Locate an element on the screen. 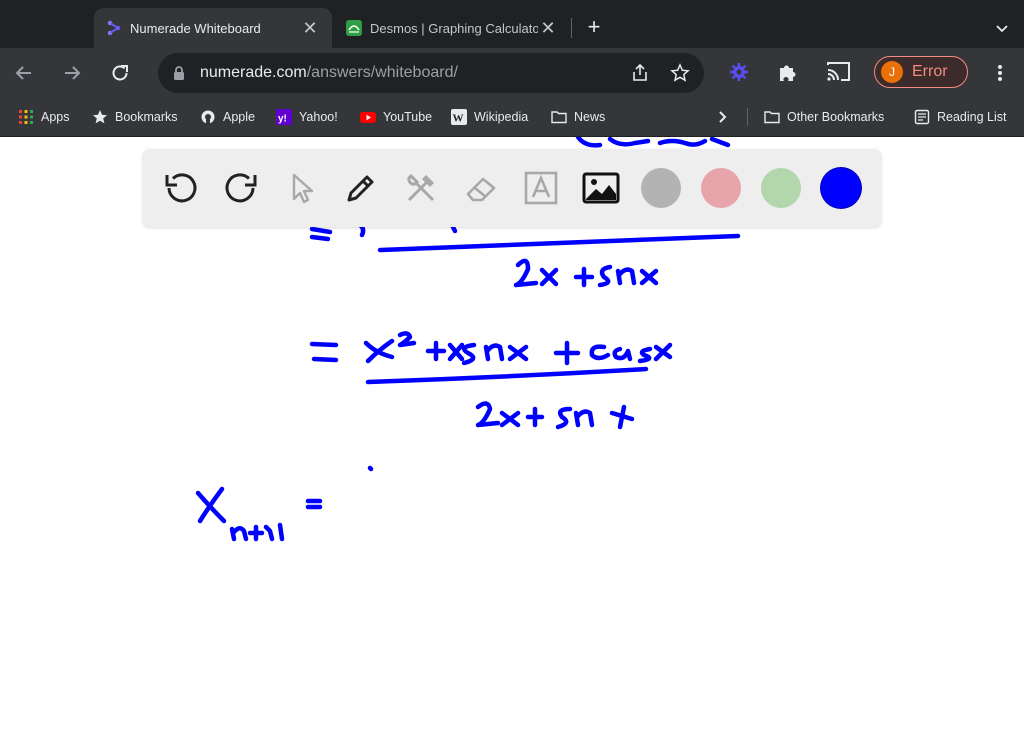 Image resolution: width=1024 pixels, height=742 pixels. url-path: /answers/whiteboard/ is located at coordinates (382, 72).